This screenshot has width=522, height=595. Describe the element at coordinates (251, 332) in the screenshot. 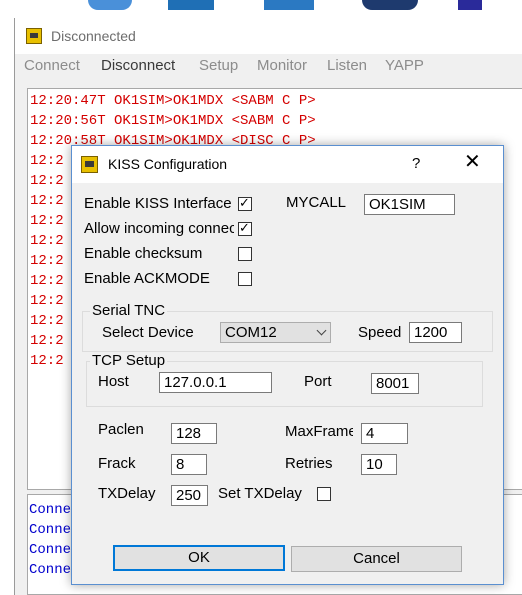

I see `select-device-value: COM12` at that location.